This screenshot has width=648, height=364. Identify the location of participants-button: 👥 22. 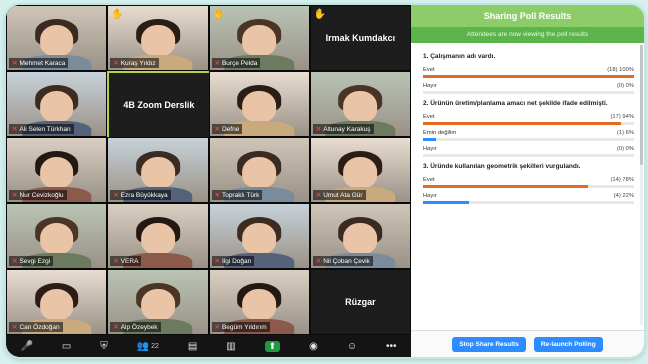
(148, 346).